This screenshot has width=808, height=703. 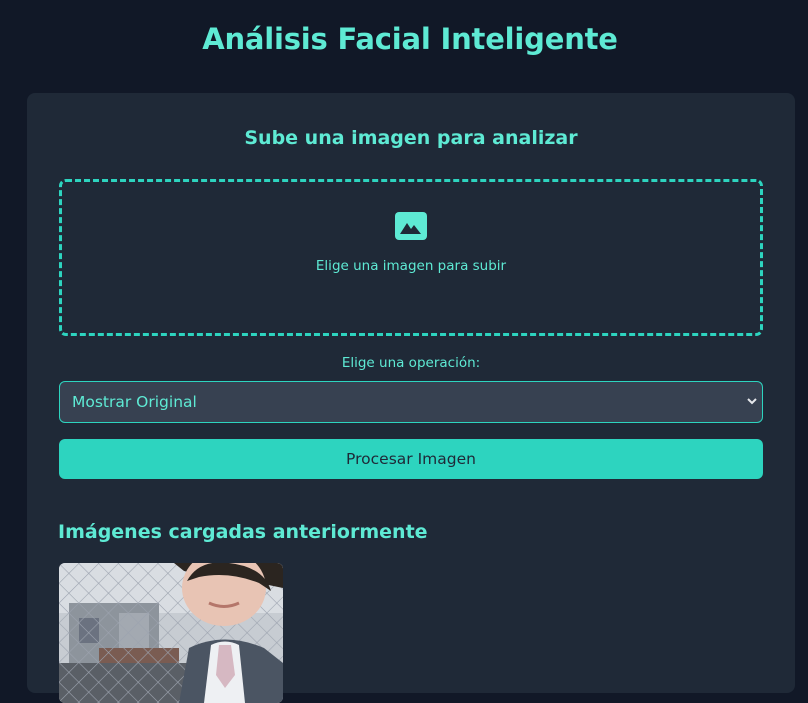 I want to click on operation-label: Elige una operación:, so click(x=411, y=363).